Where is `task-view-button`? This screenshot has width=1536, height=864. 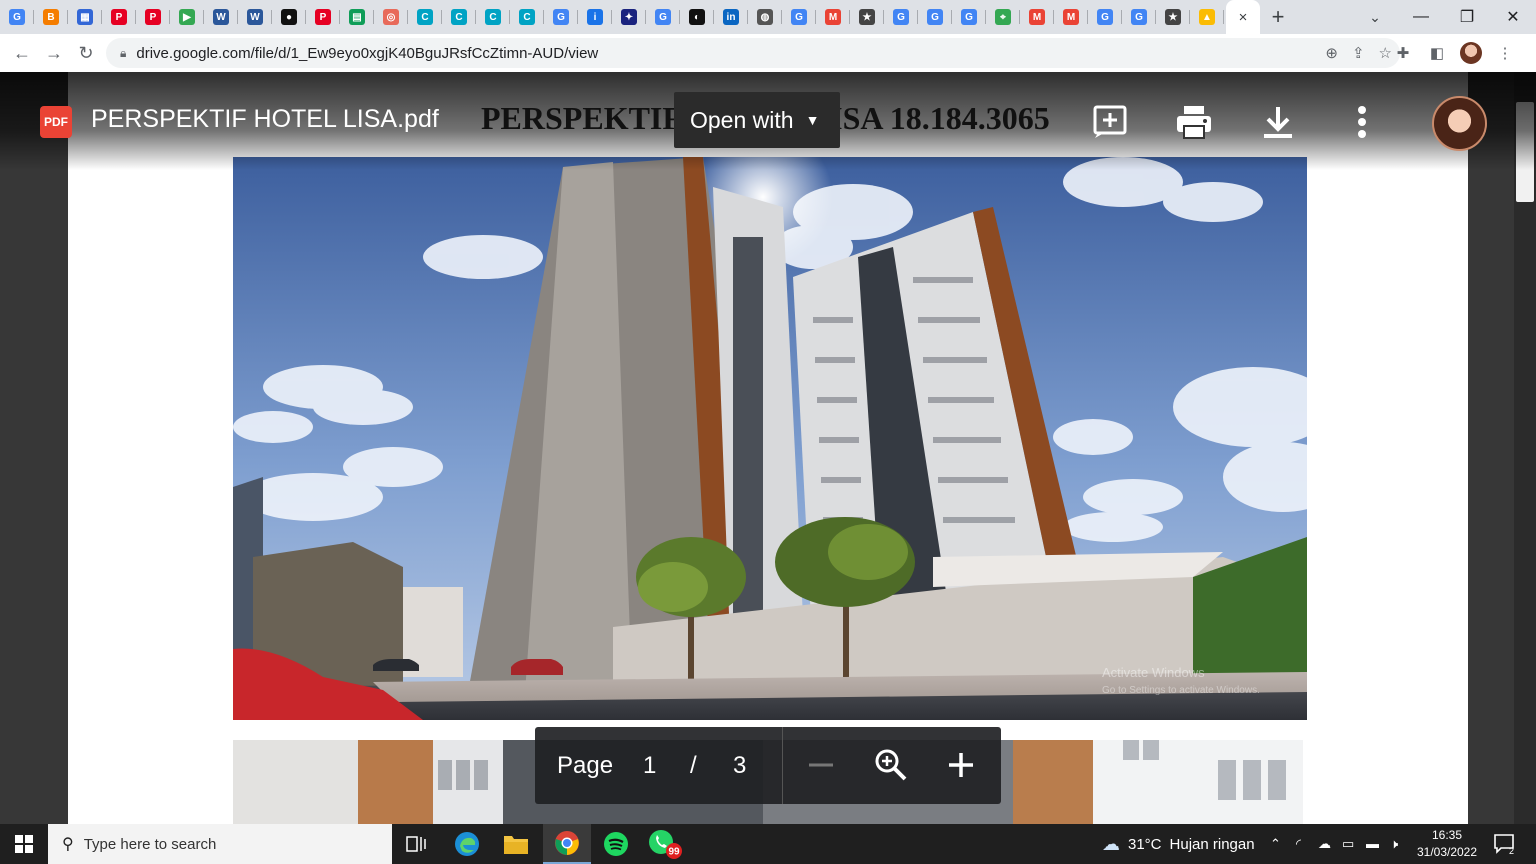
task-view-button is located at coordinates (416, 844).